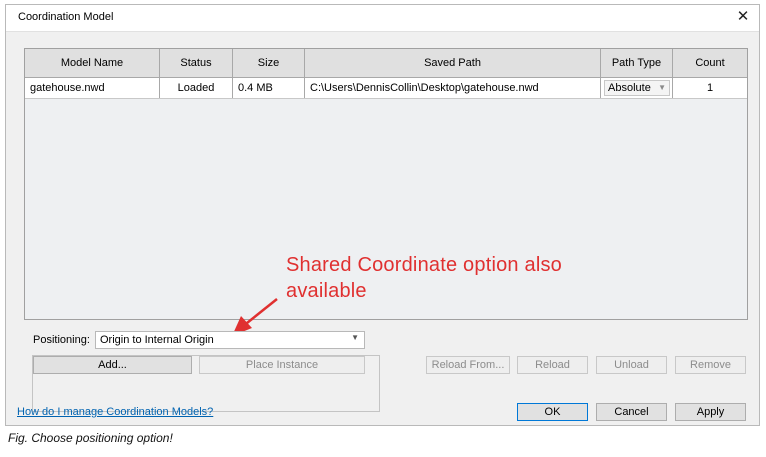 This screenshot has height=457, width=766. Describe the element at coordinates (637, 63) in the screenshot. I see `column-header-path-type: Path Type` at that location.